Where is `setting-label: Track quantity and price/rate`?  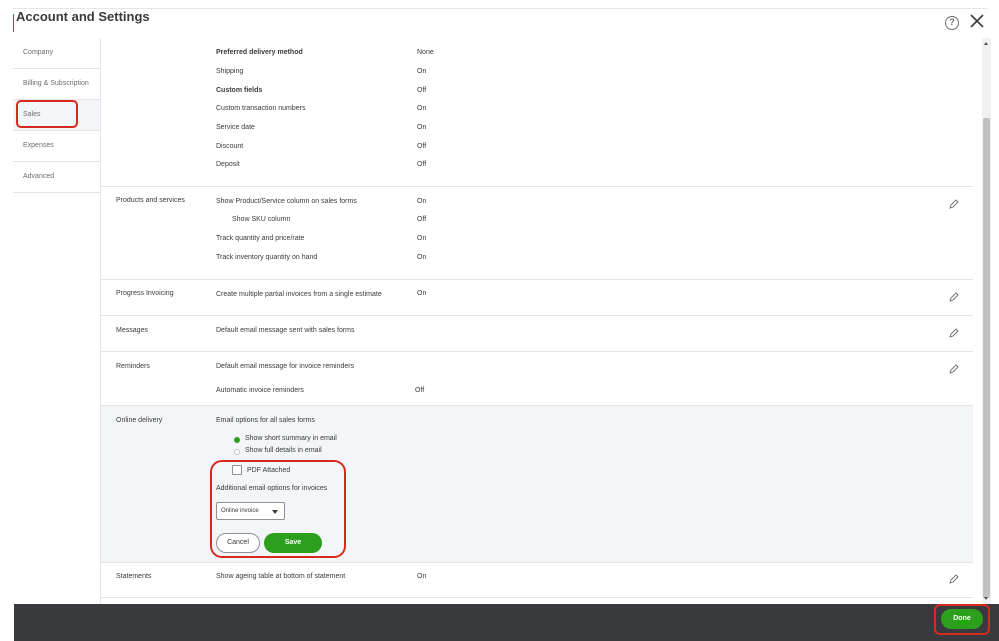 setting-label: Track quantity and price/rate is located at coordinates (260, 238).